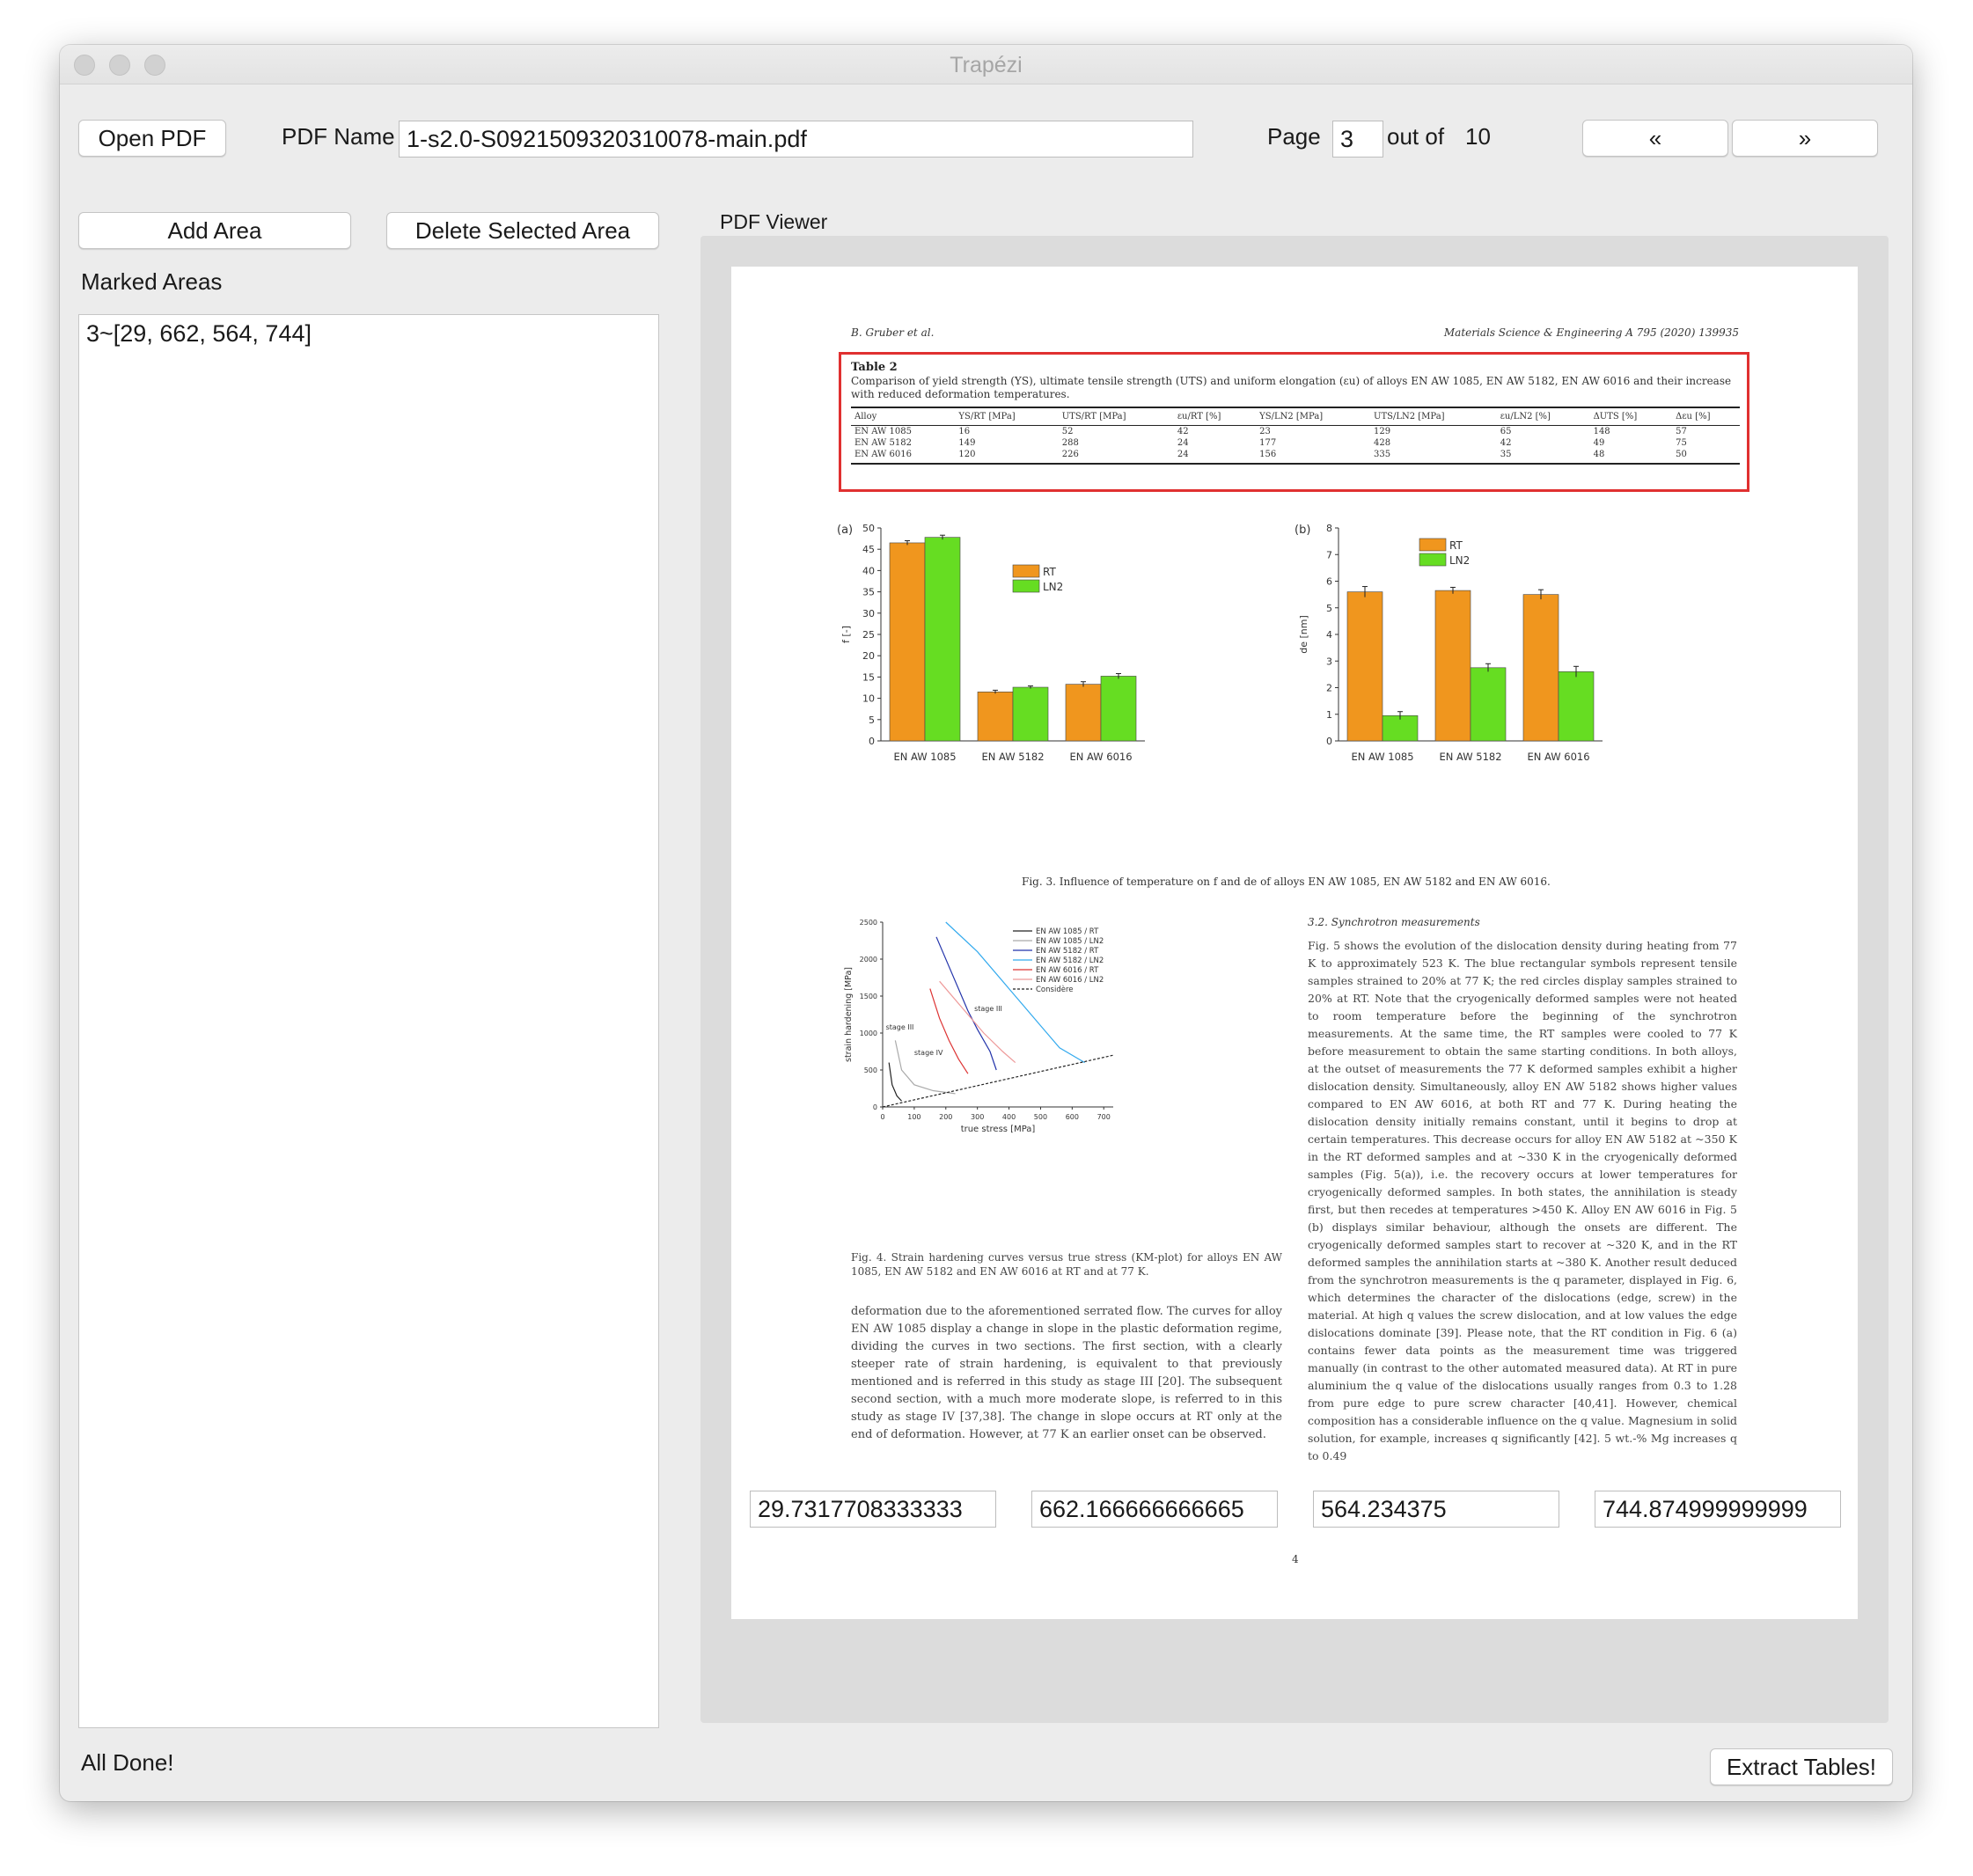 The width and height of the screenshot is (1973, 1876). Describe the element at coordinates (882, 1117) in the screenshot. I see `x-tick-label: 0` at that location.